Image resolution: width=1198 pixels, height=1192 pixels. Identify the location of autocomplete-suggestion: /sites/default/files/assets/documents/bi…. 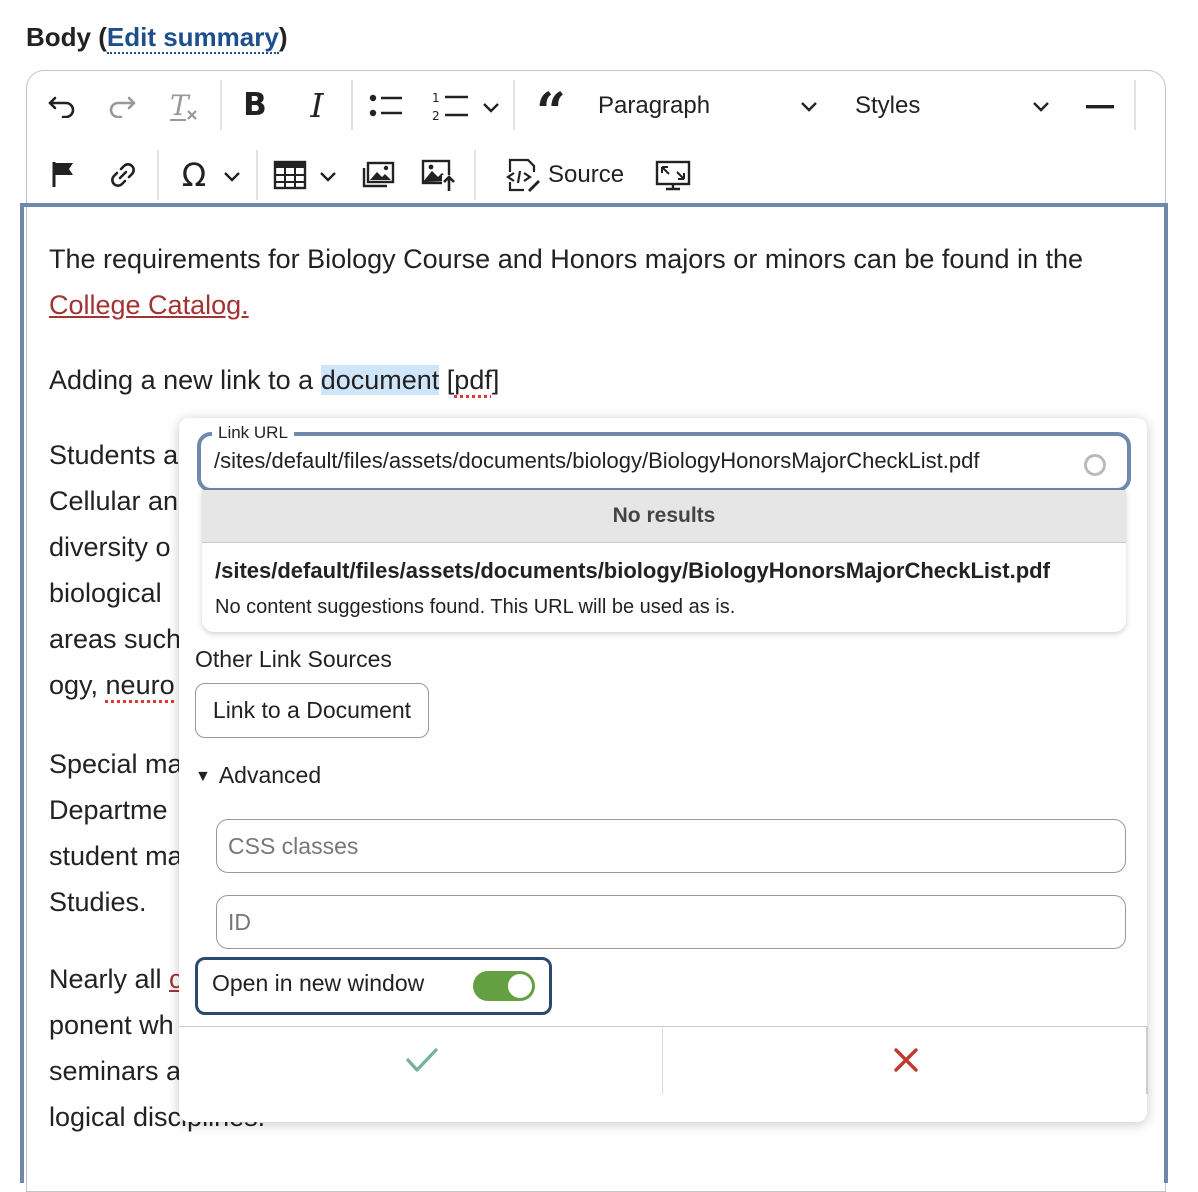
(632, 571).